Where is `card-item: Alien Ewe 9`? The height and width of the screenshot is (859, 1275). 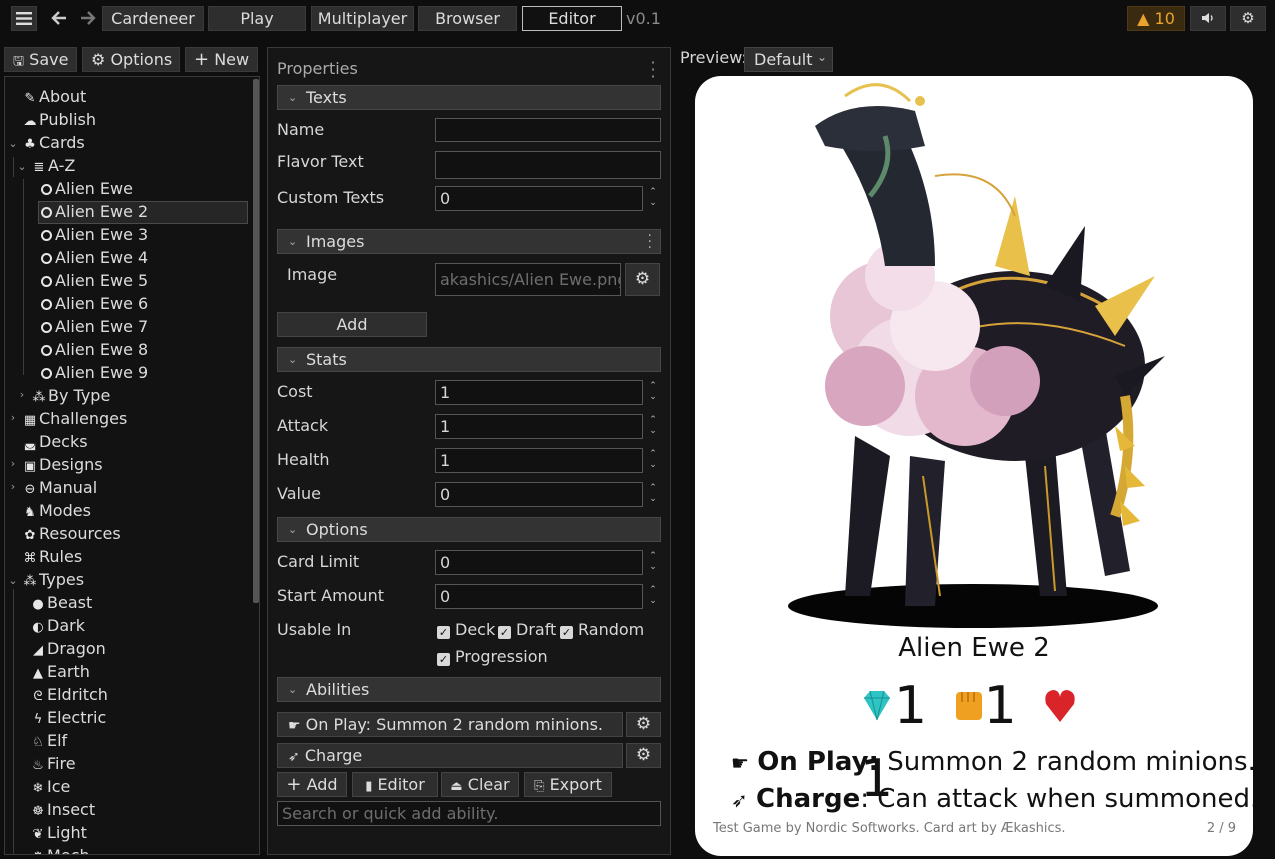 card-item: Alien Ewe 9 is located at coordinates (94, 373).